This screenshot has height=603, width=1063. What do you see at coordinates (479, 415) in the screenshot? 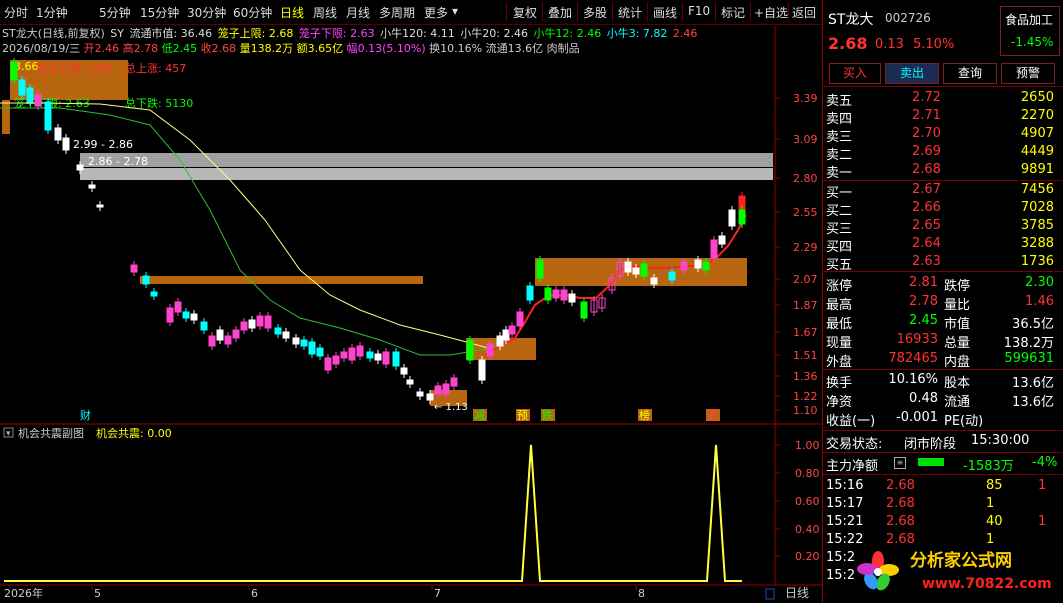
I see `event-marker: 减` at bounding box center [479, 415].